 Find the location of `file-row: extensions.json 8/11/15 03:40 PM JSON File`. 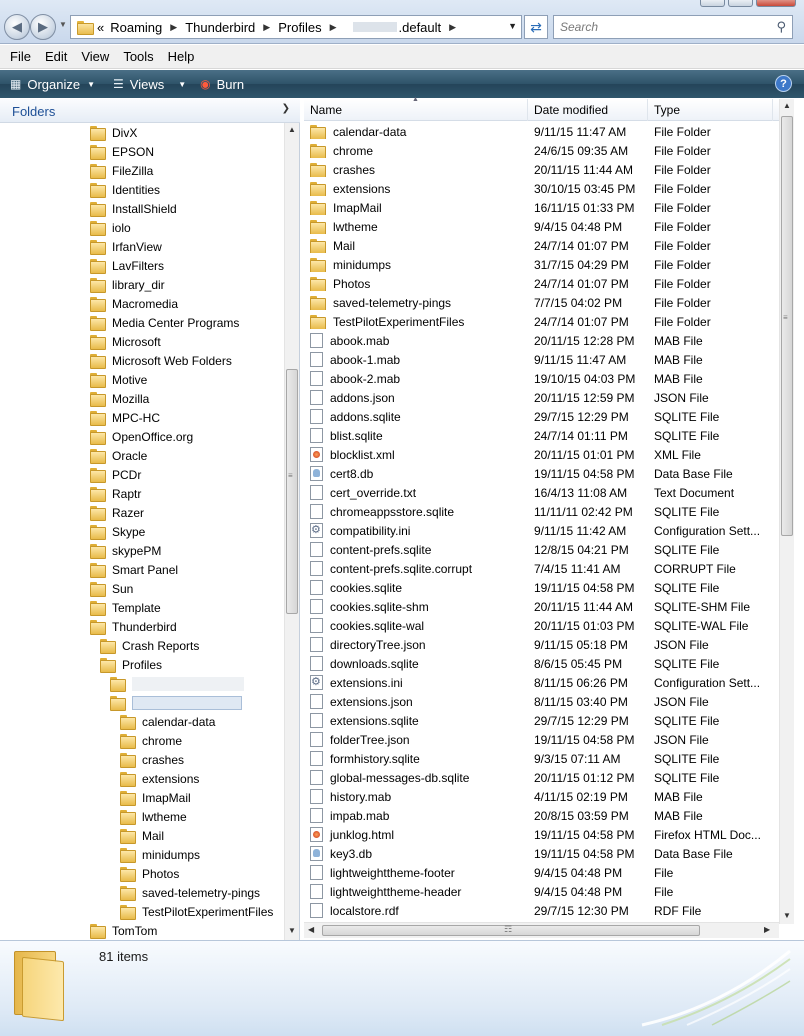

file-row: extensions.json 8/11/15 03:40 PM JSON File is located at coordinates (541, 701).